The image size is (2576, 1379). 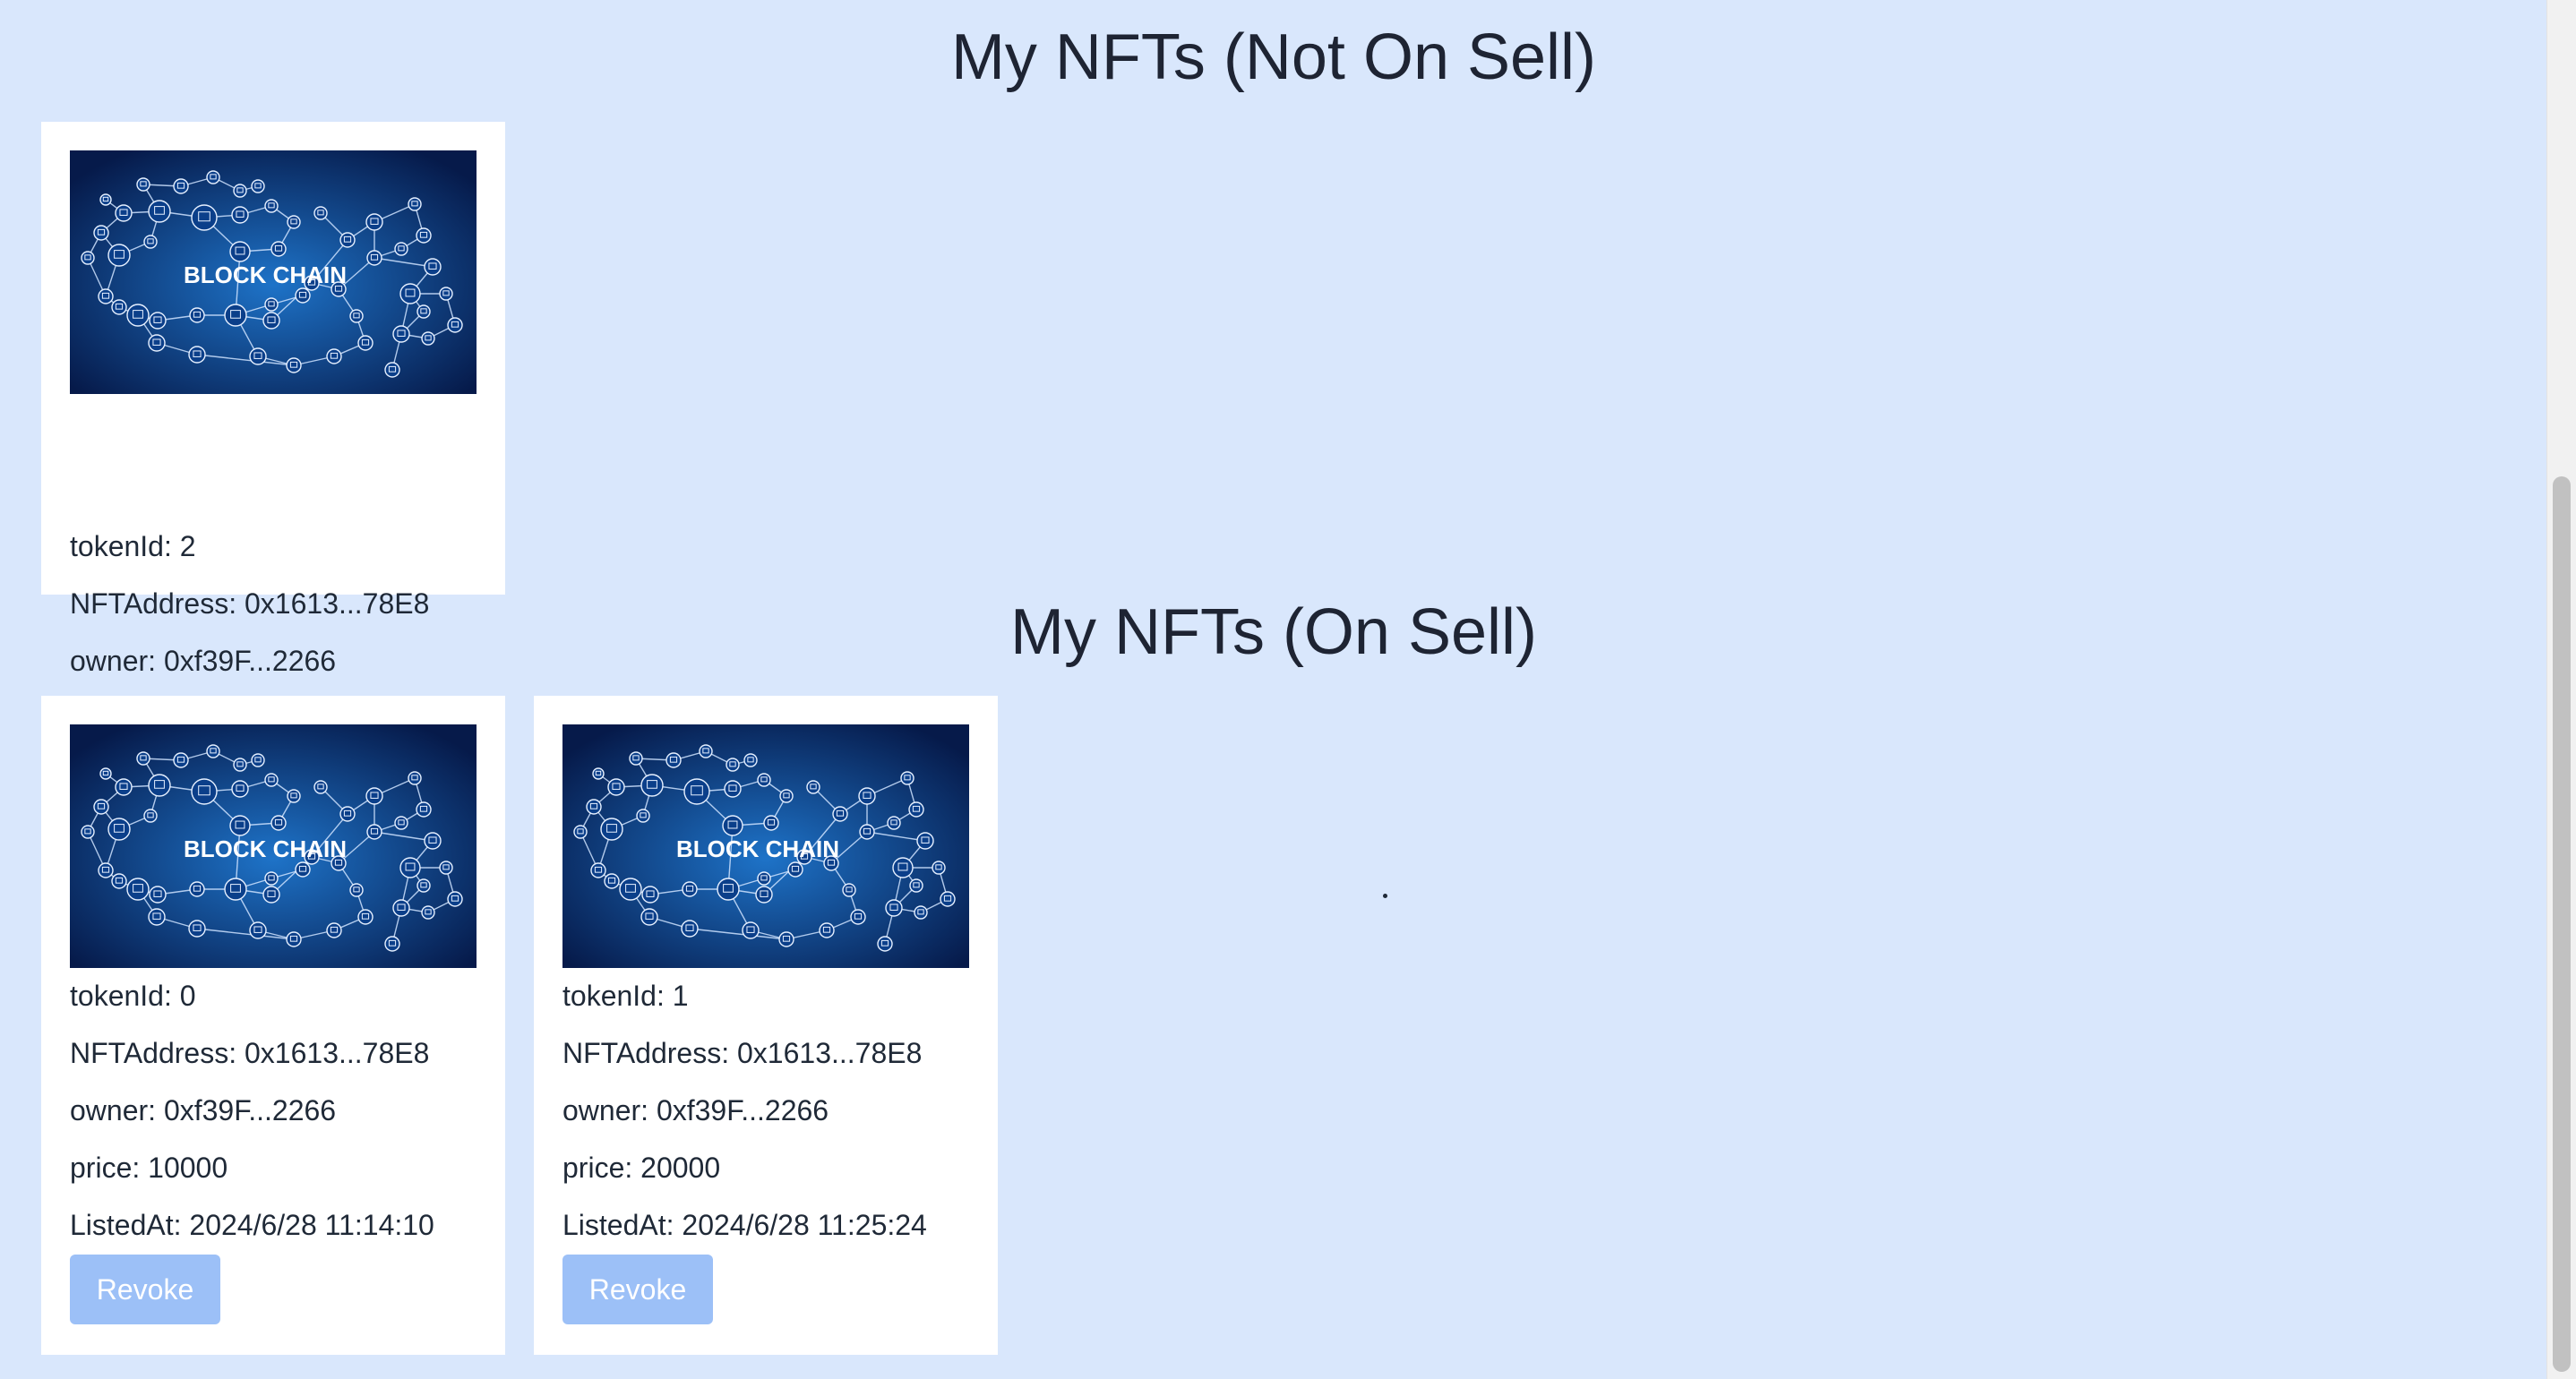 I want to click on nft-token-id: tokenId: 0, so click(x=133, y=996).